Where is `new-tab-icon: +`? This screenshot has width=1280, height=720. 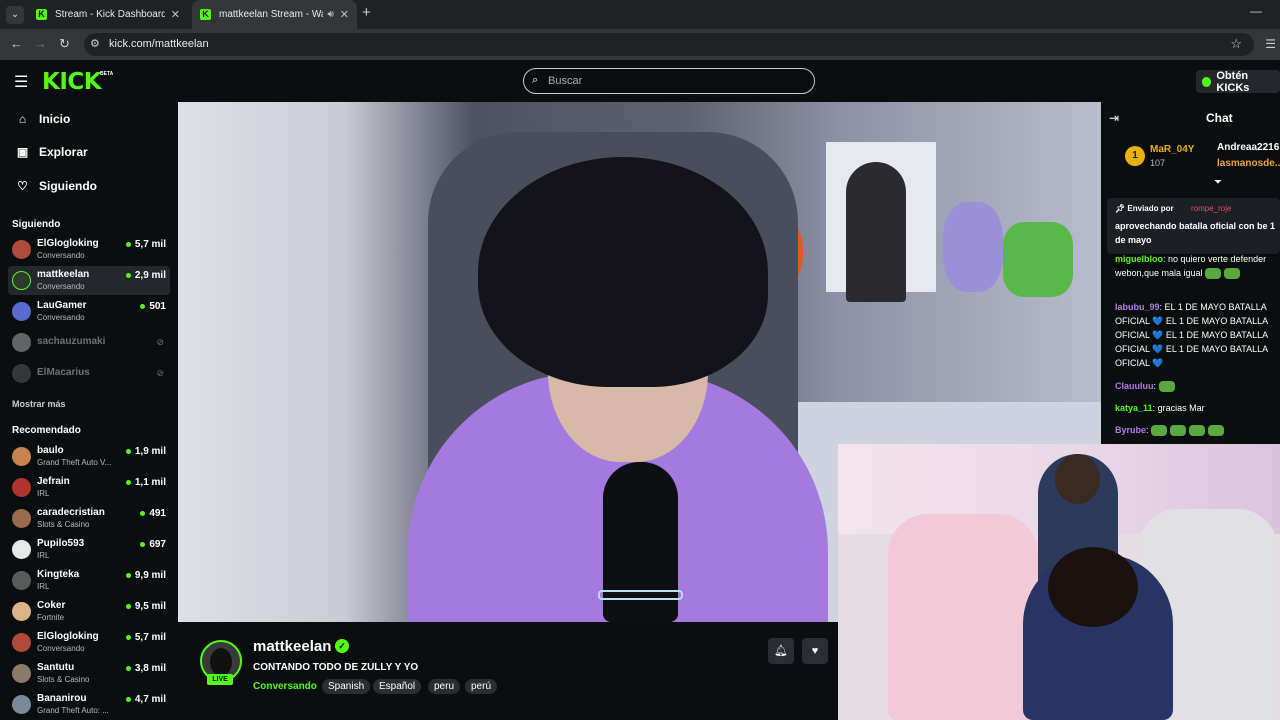
new-tab-icon: + is located at coordinates (366, 12).